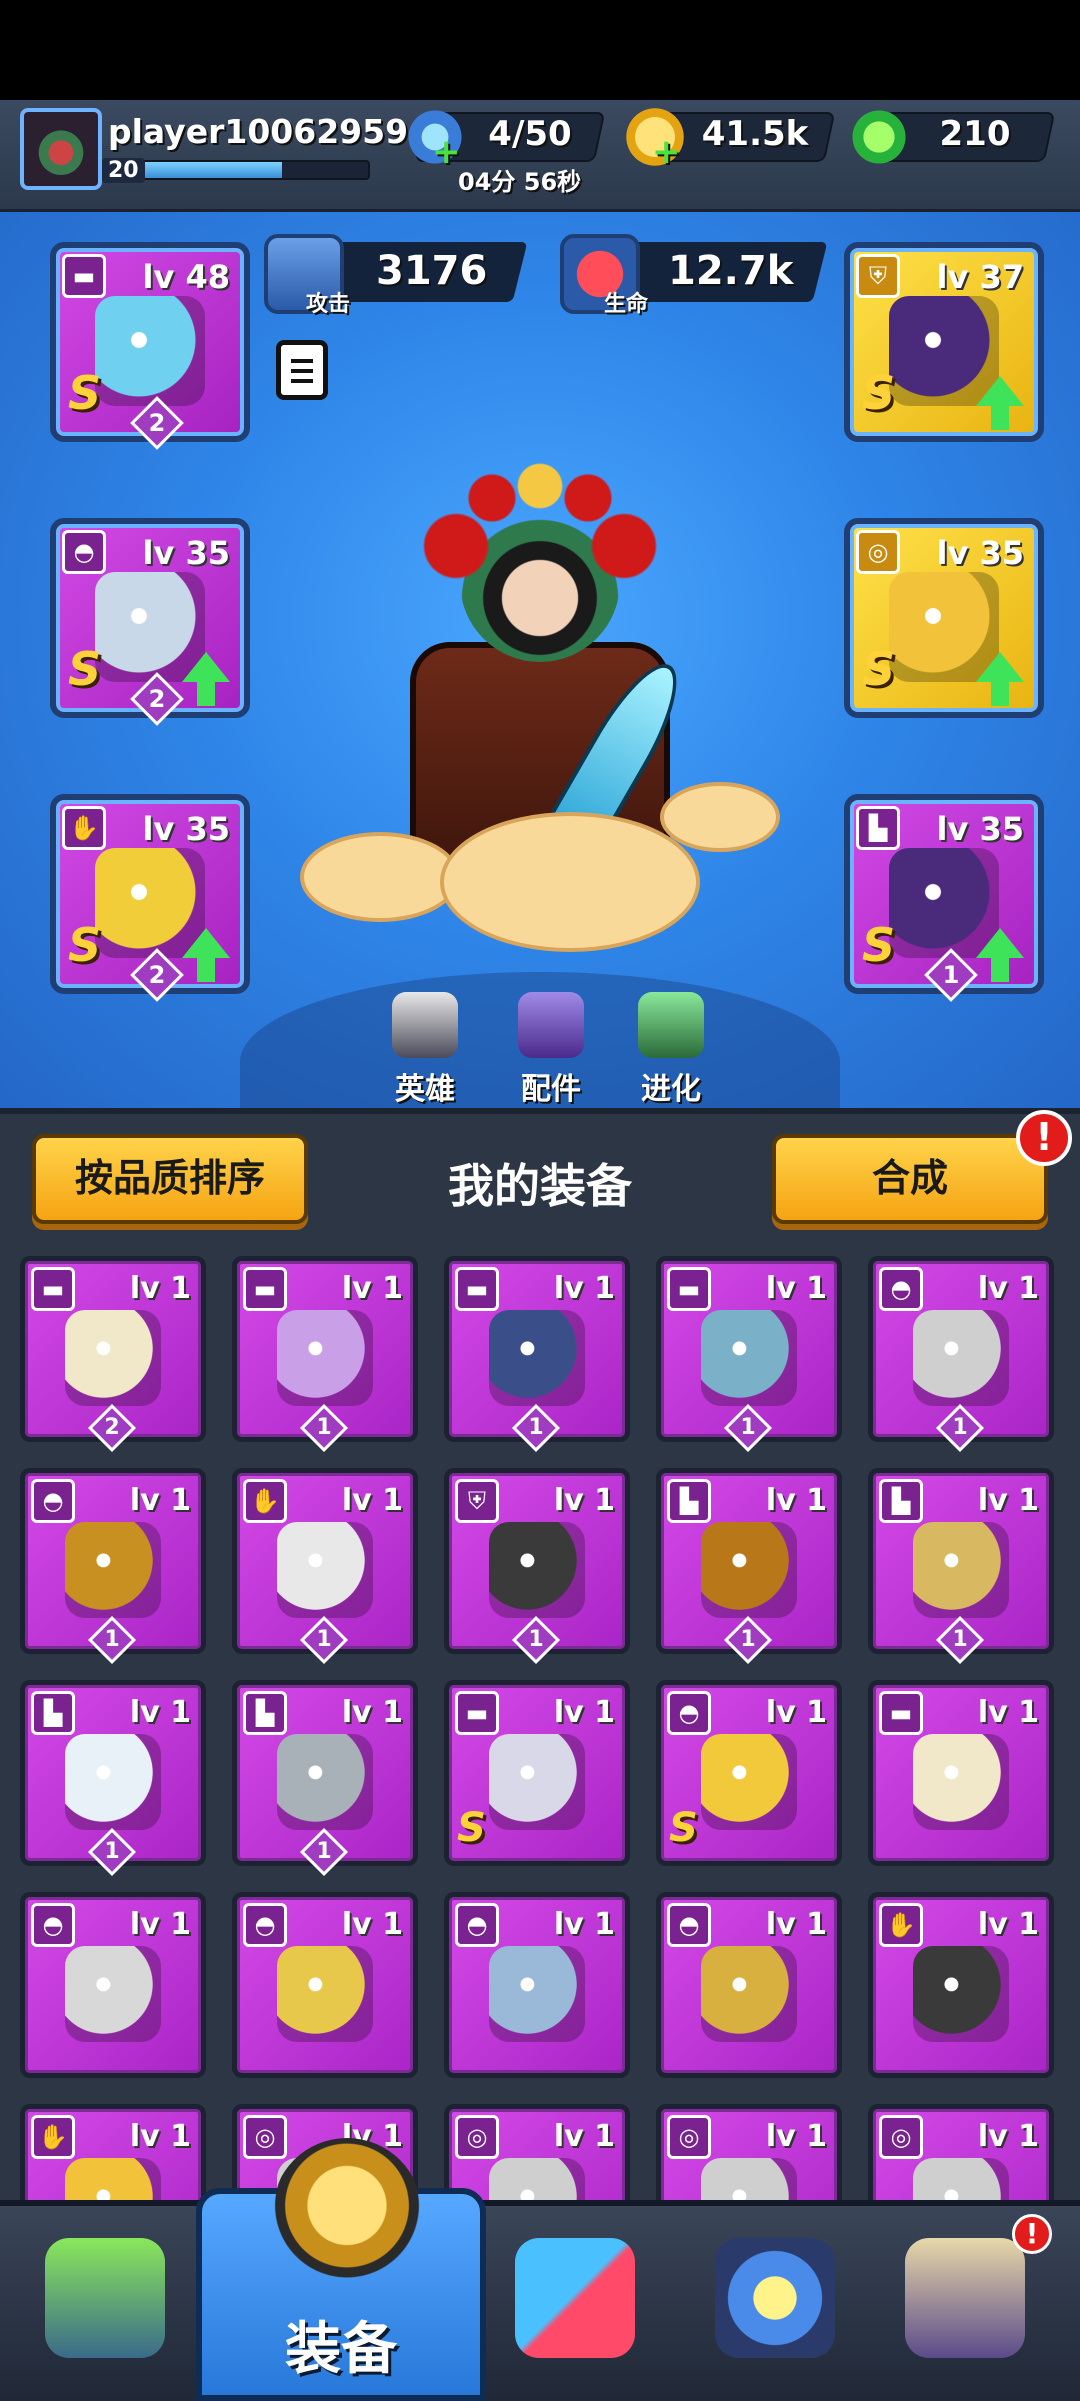  I want to click on sort-by-quality-button: 按品质排序, so click(170, 1179).